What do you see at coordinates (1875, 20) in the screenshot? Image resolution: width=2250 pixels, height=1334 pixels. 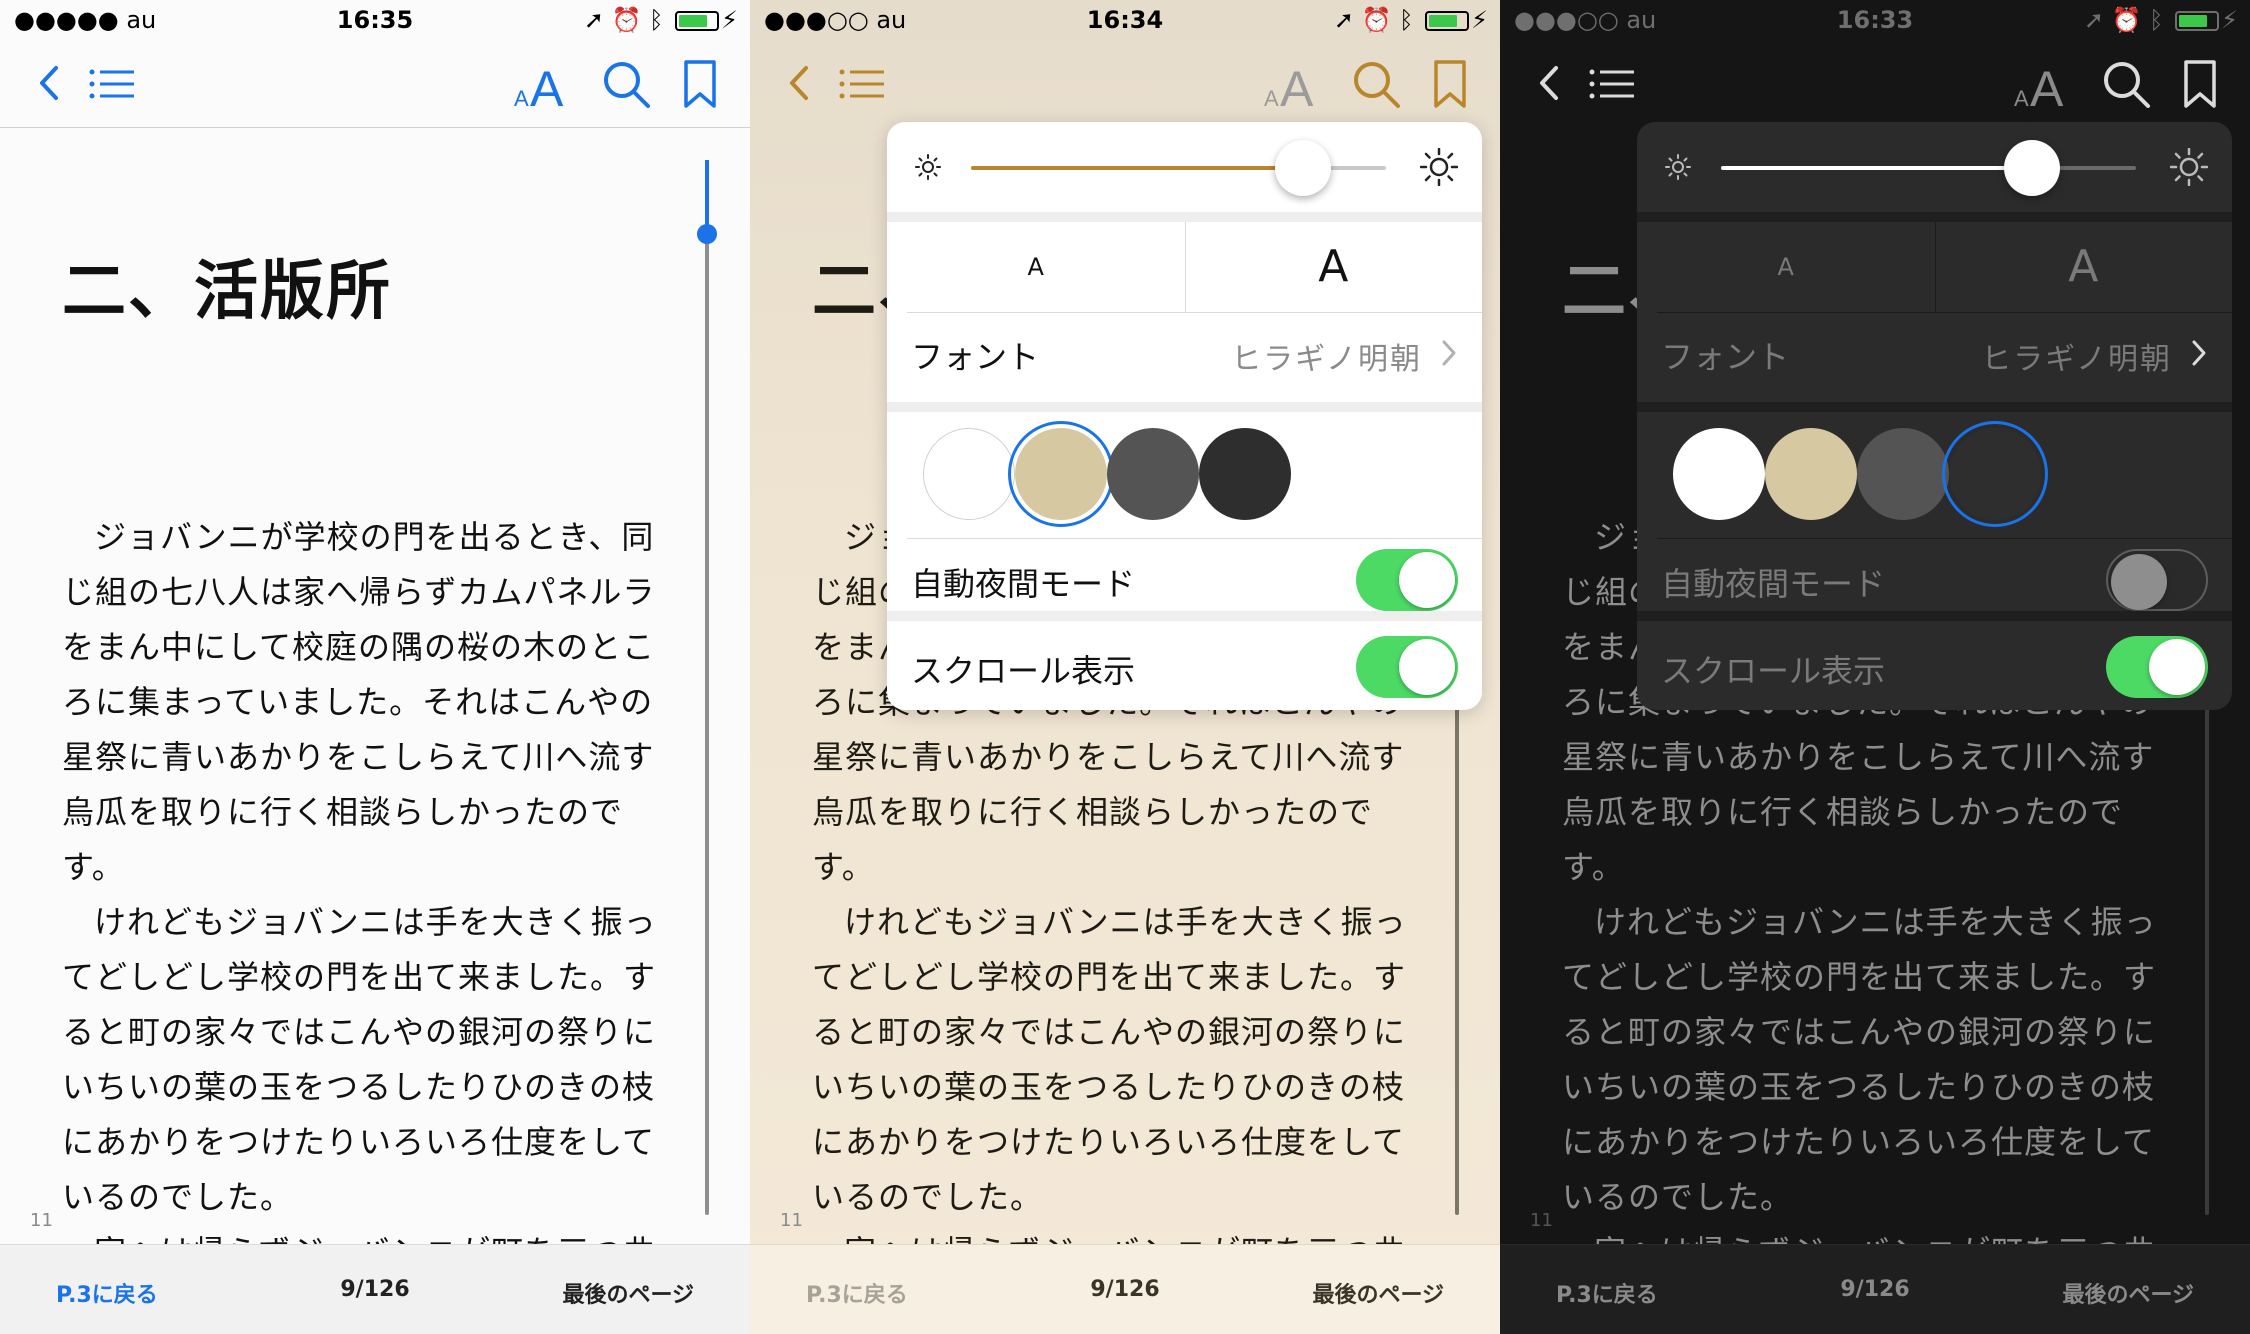 I see `status-bar: ●●●○○ au 16:33 ➚ ⏰ ᛒ ⚡` at bounding box center [1875, 20].